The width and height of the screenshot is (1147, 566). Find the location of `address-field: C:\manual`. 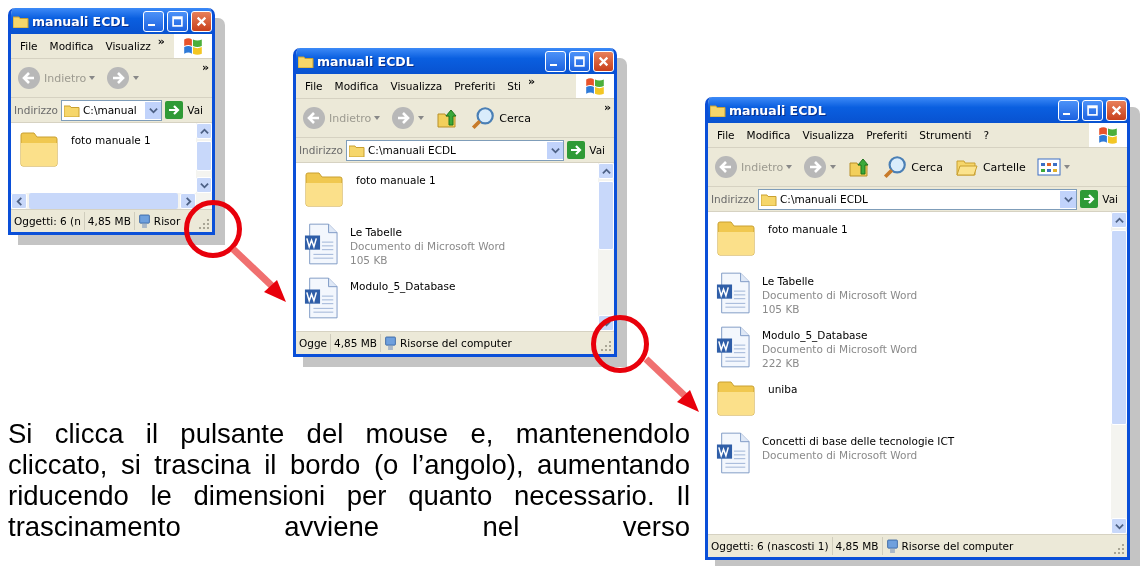

address-field: C:\manual is located at coordinates (112, 110).